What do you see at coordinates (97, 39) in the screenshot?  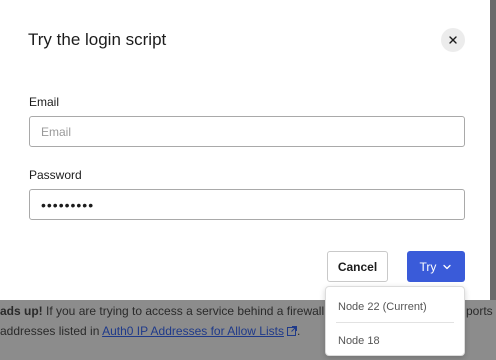 I see `modal-title: Try the login script` at bounding box center [97, 39].